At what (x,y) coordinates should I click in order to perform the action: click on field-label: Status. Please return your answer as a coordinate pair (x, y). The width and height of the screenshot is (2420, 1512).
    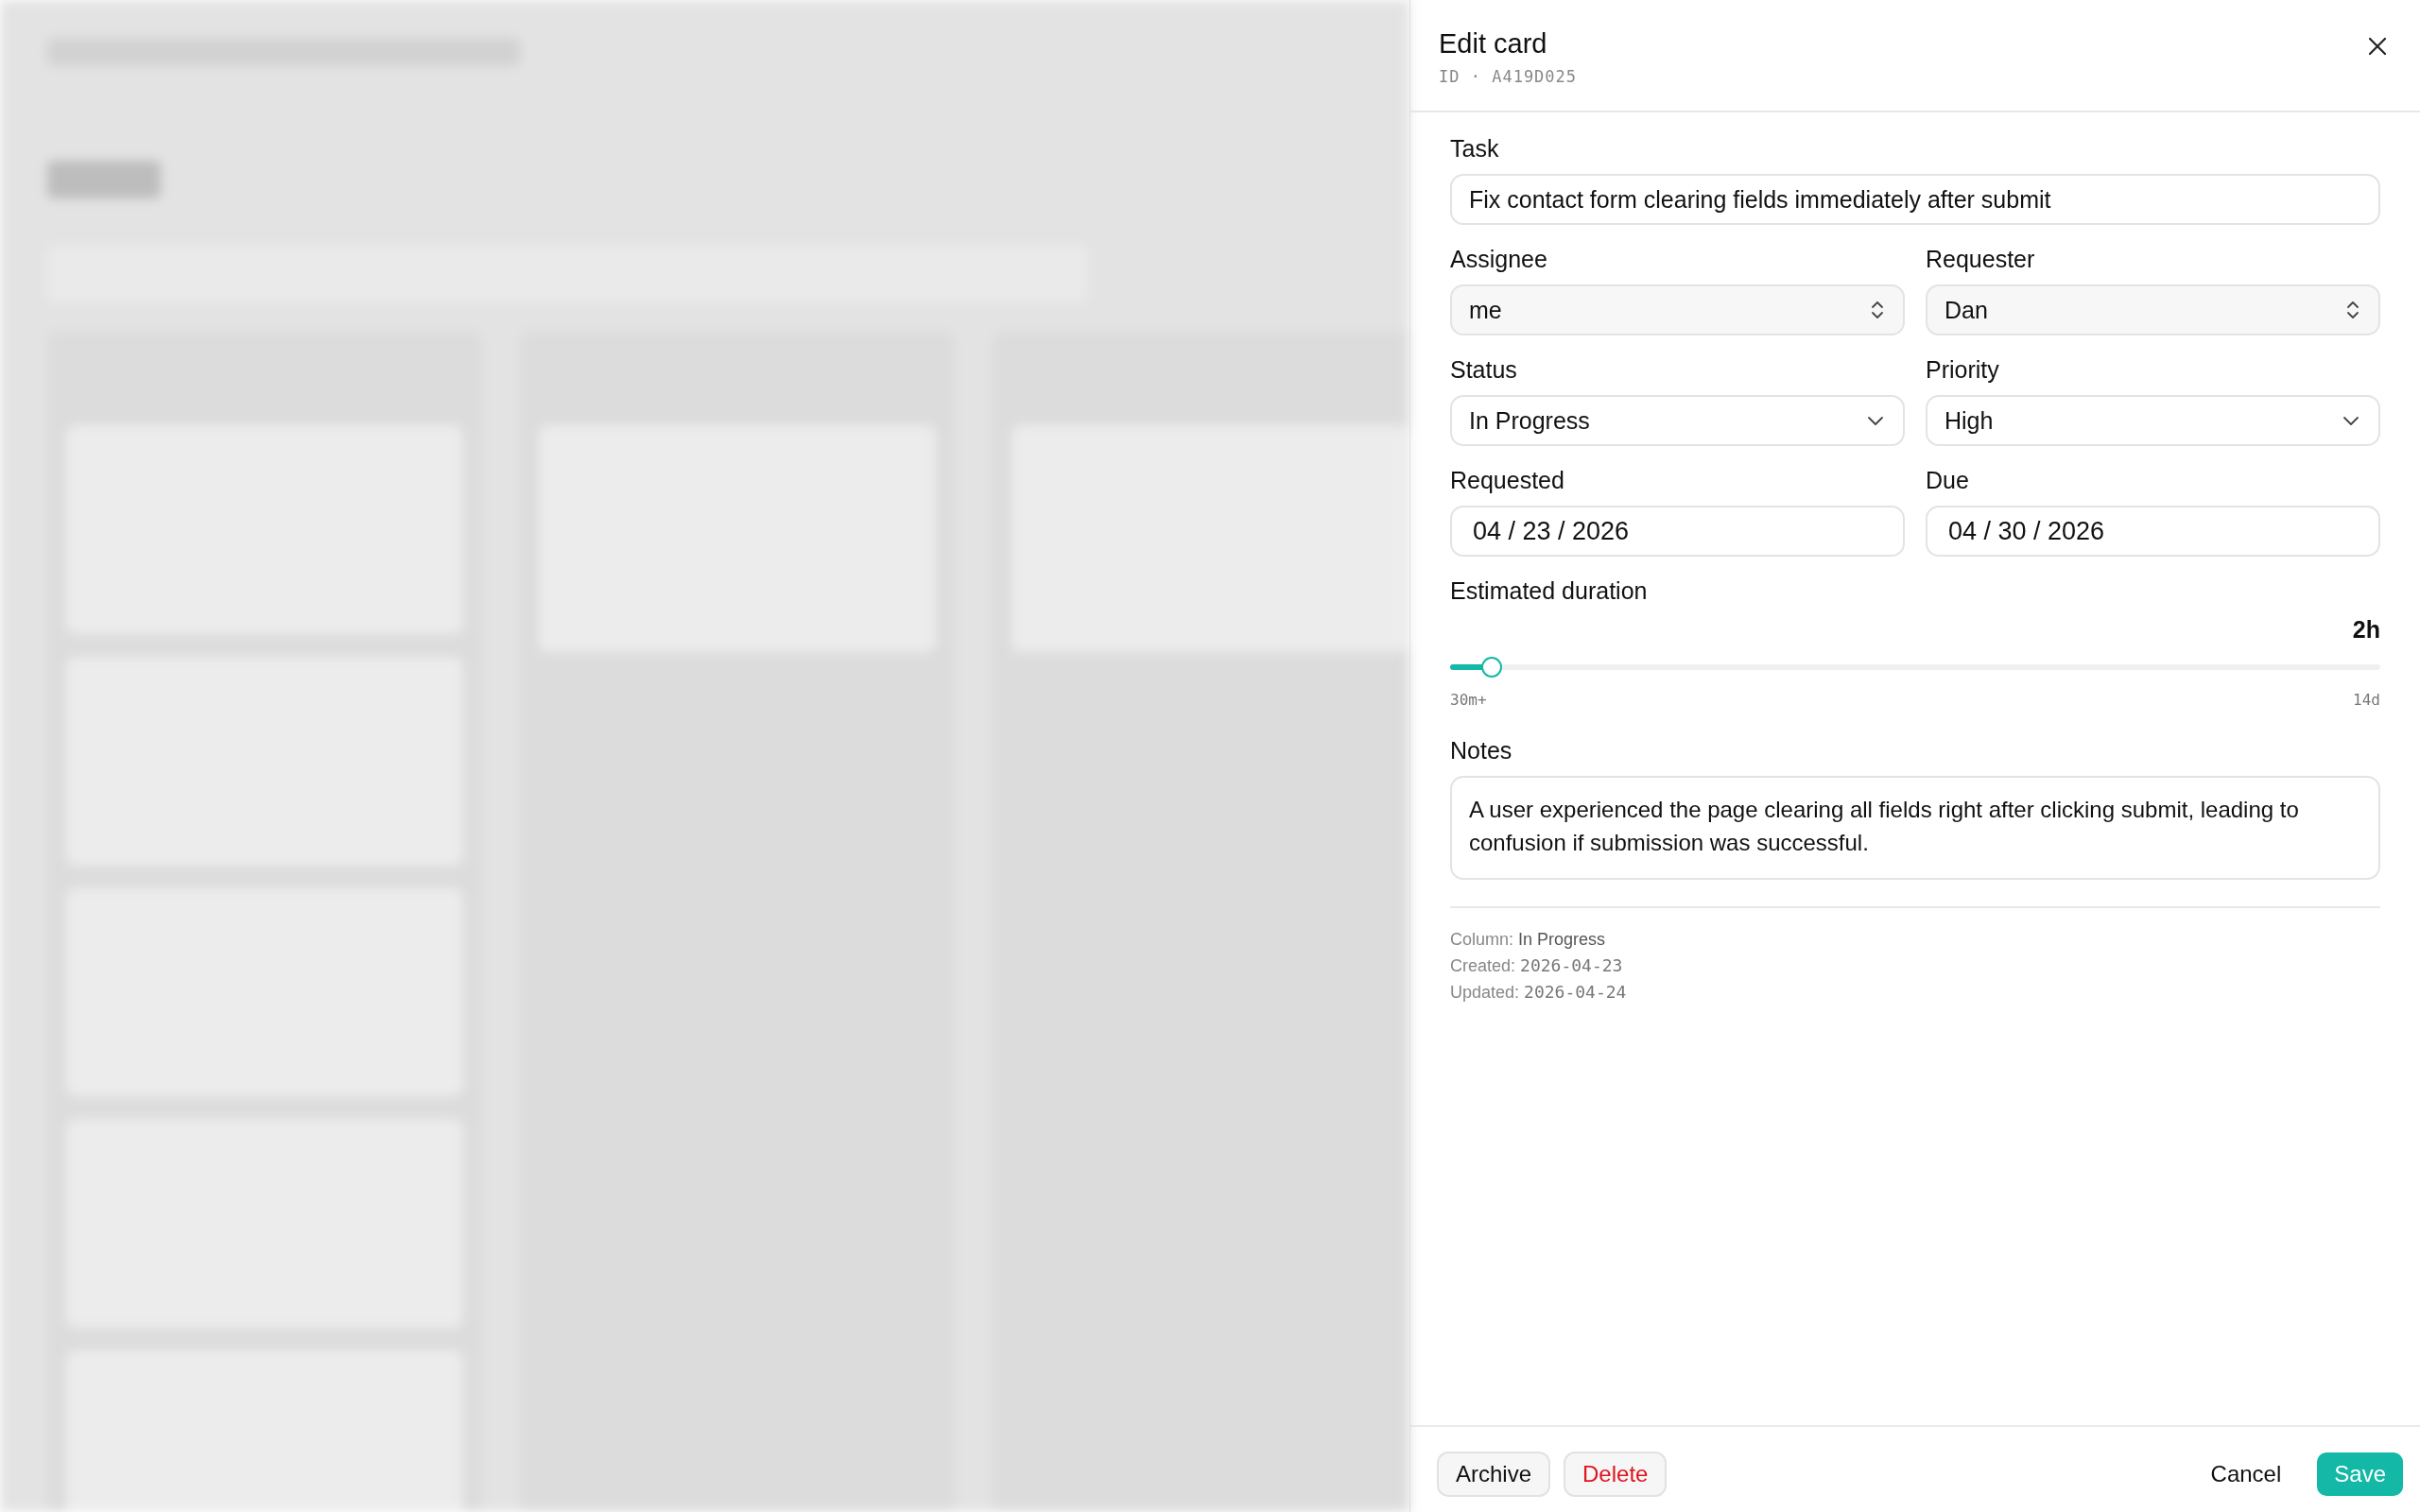
    Looking at the image, I should click on (1484, 370).